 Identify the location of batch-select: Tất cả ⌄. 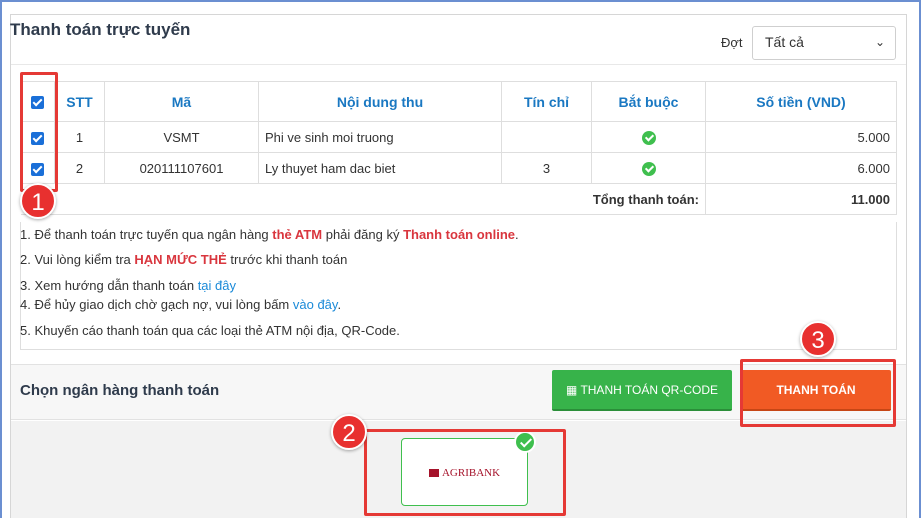
(824, 43).